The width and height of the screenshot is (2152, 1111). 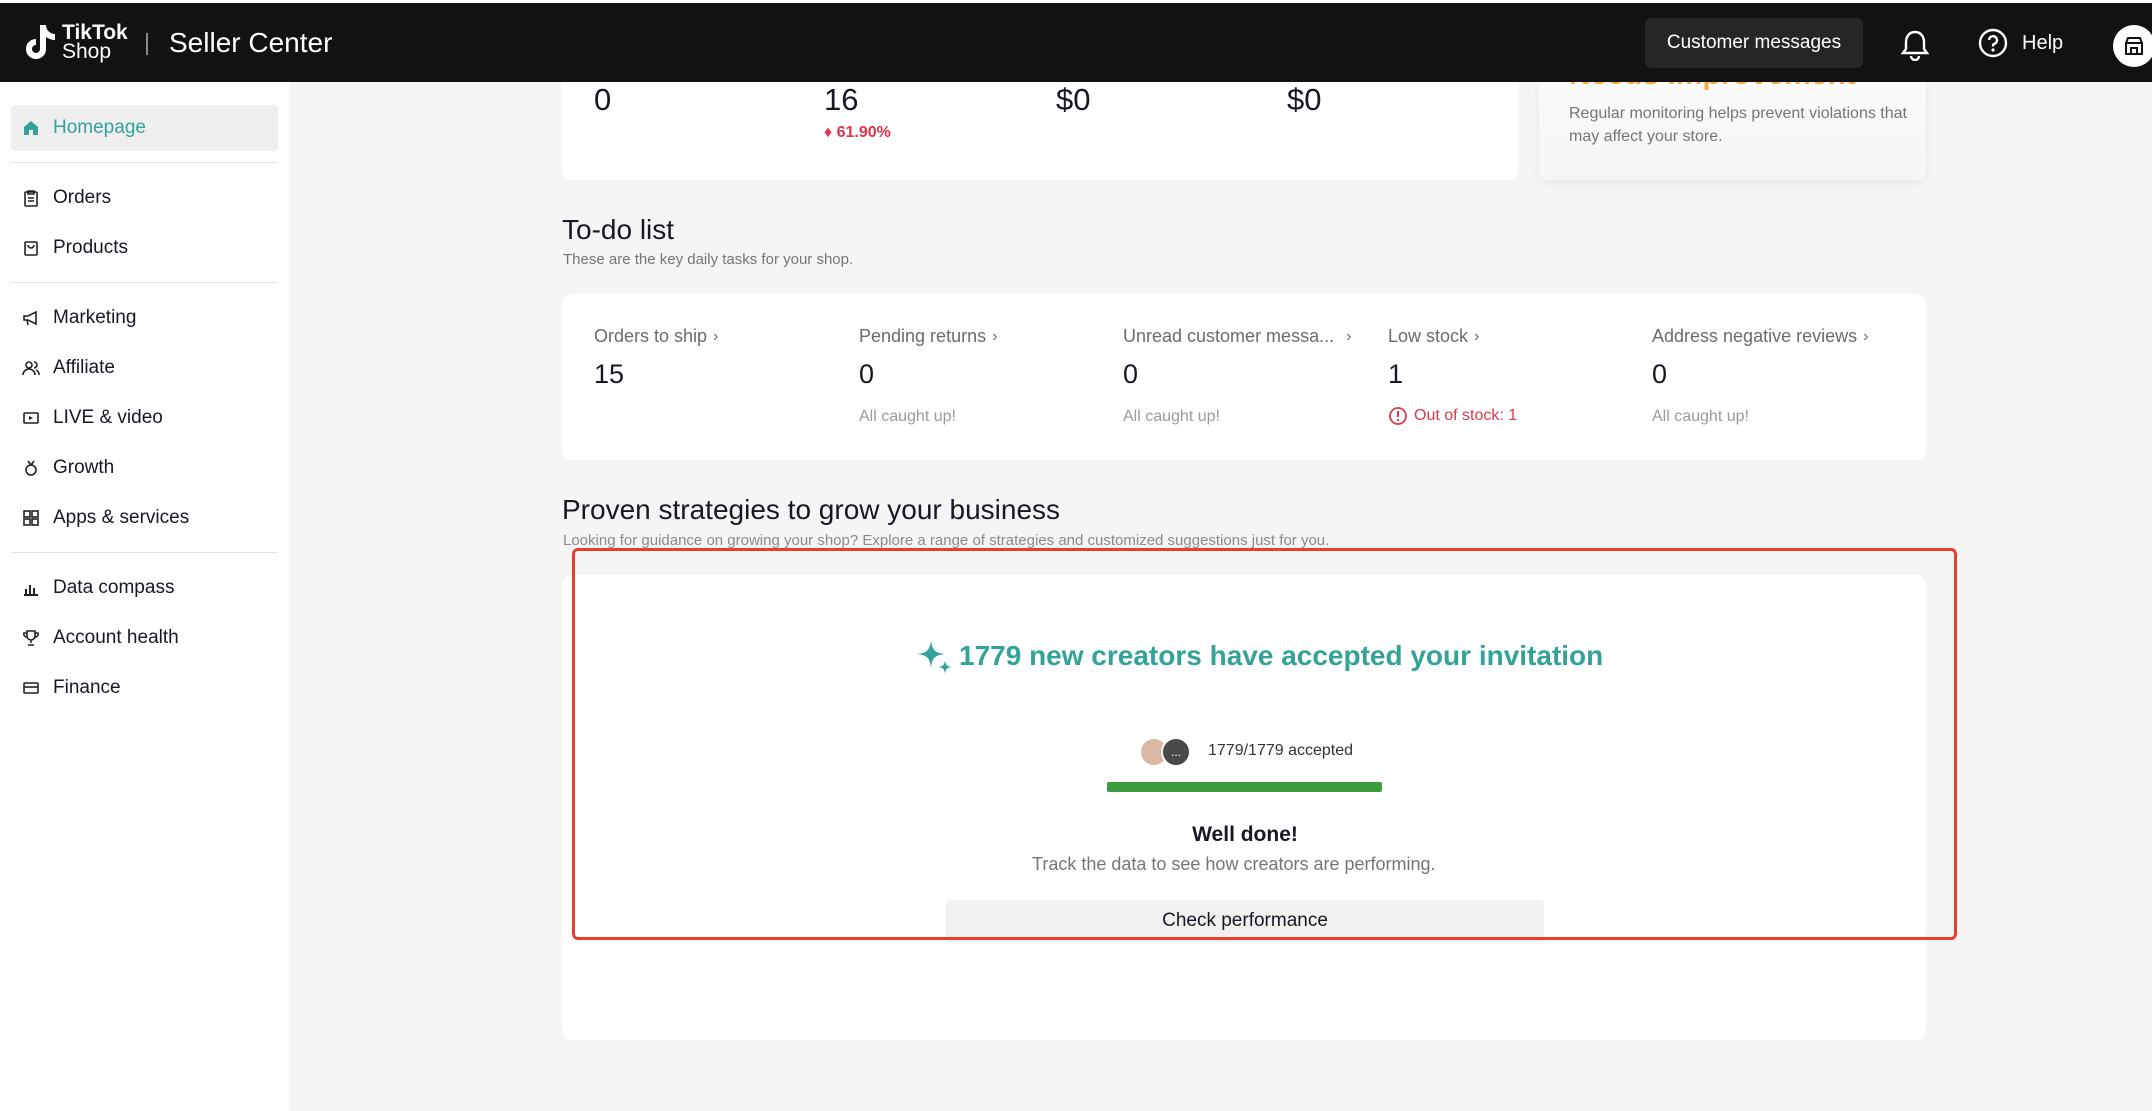 What do you see at coordinates (828, 132) in the screenshot?
I see `arrow-down-icon: ♦` at bounding box center [828, 132].